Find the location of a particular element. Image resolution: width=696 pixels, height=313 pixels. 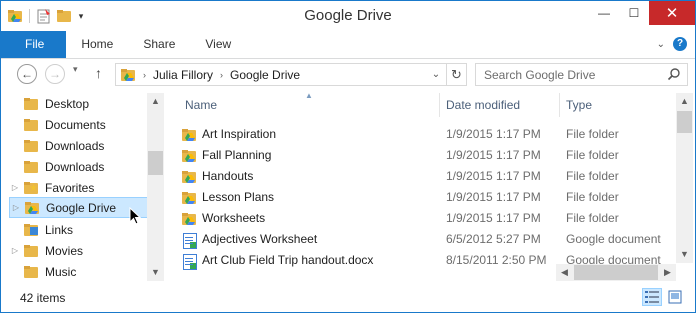

back-button: ← is located at coordinates (27, 74).